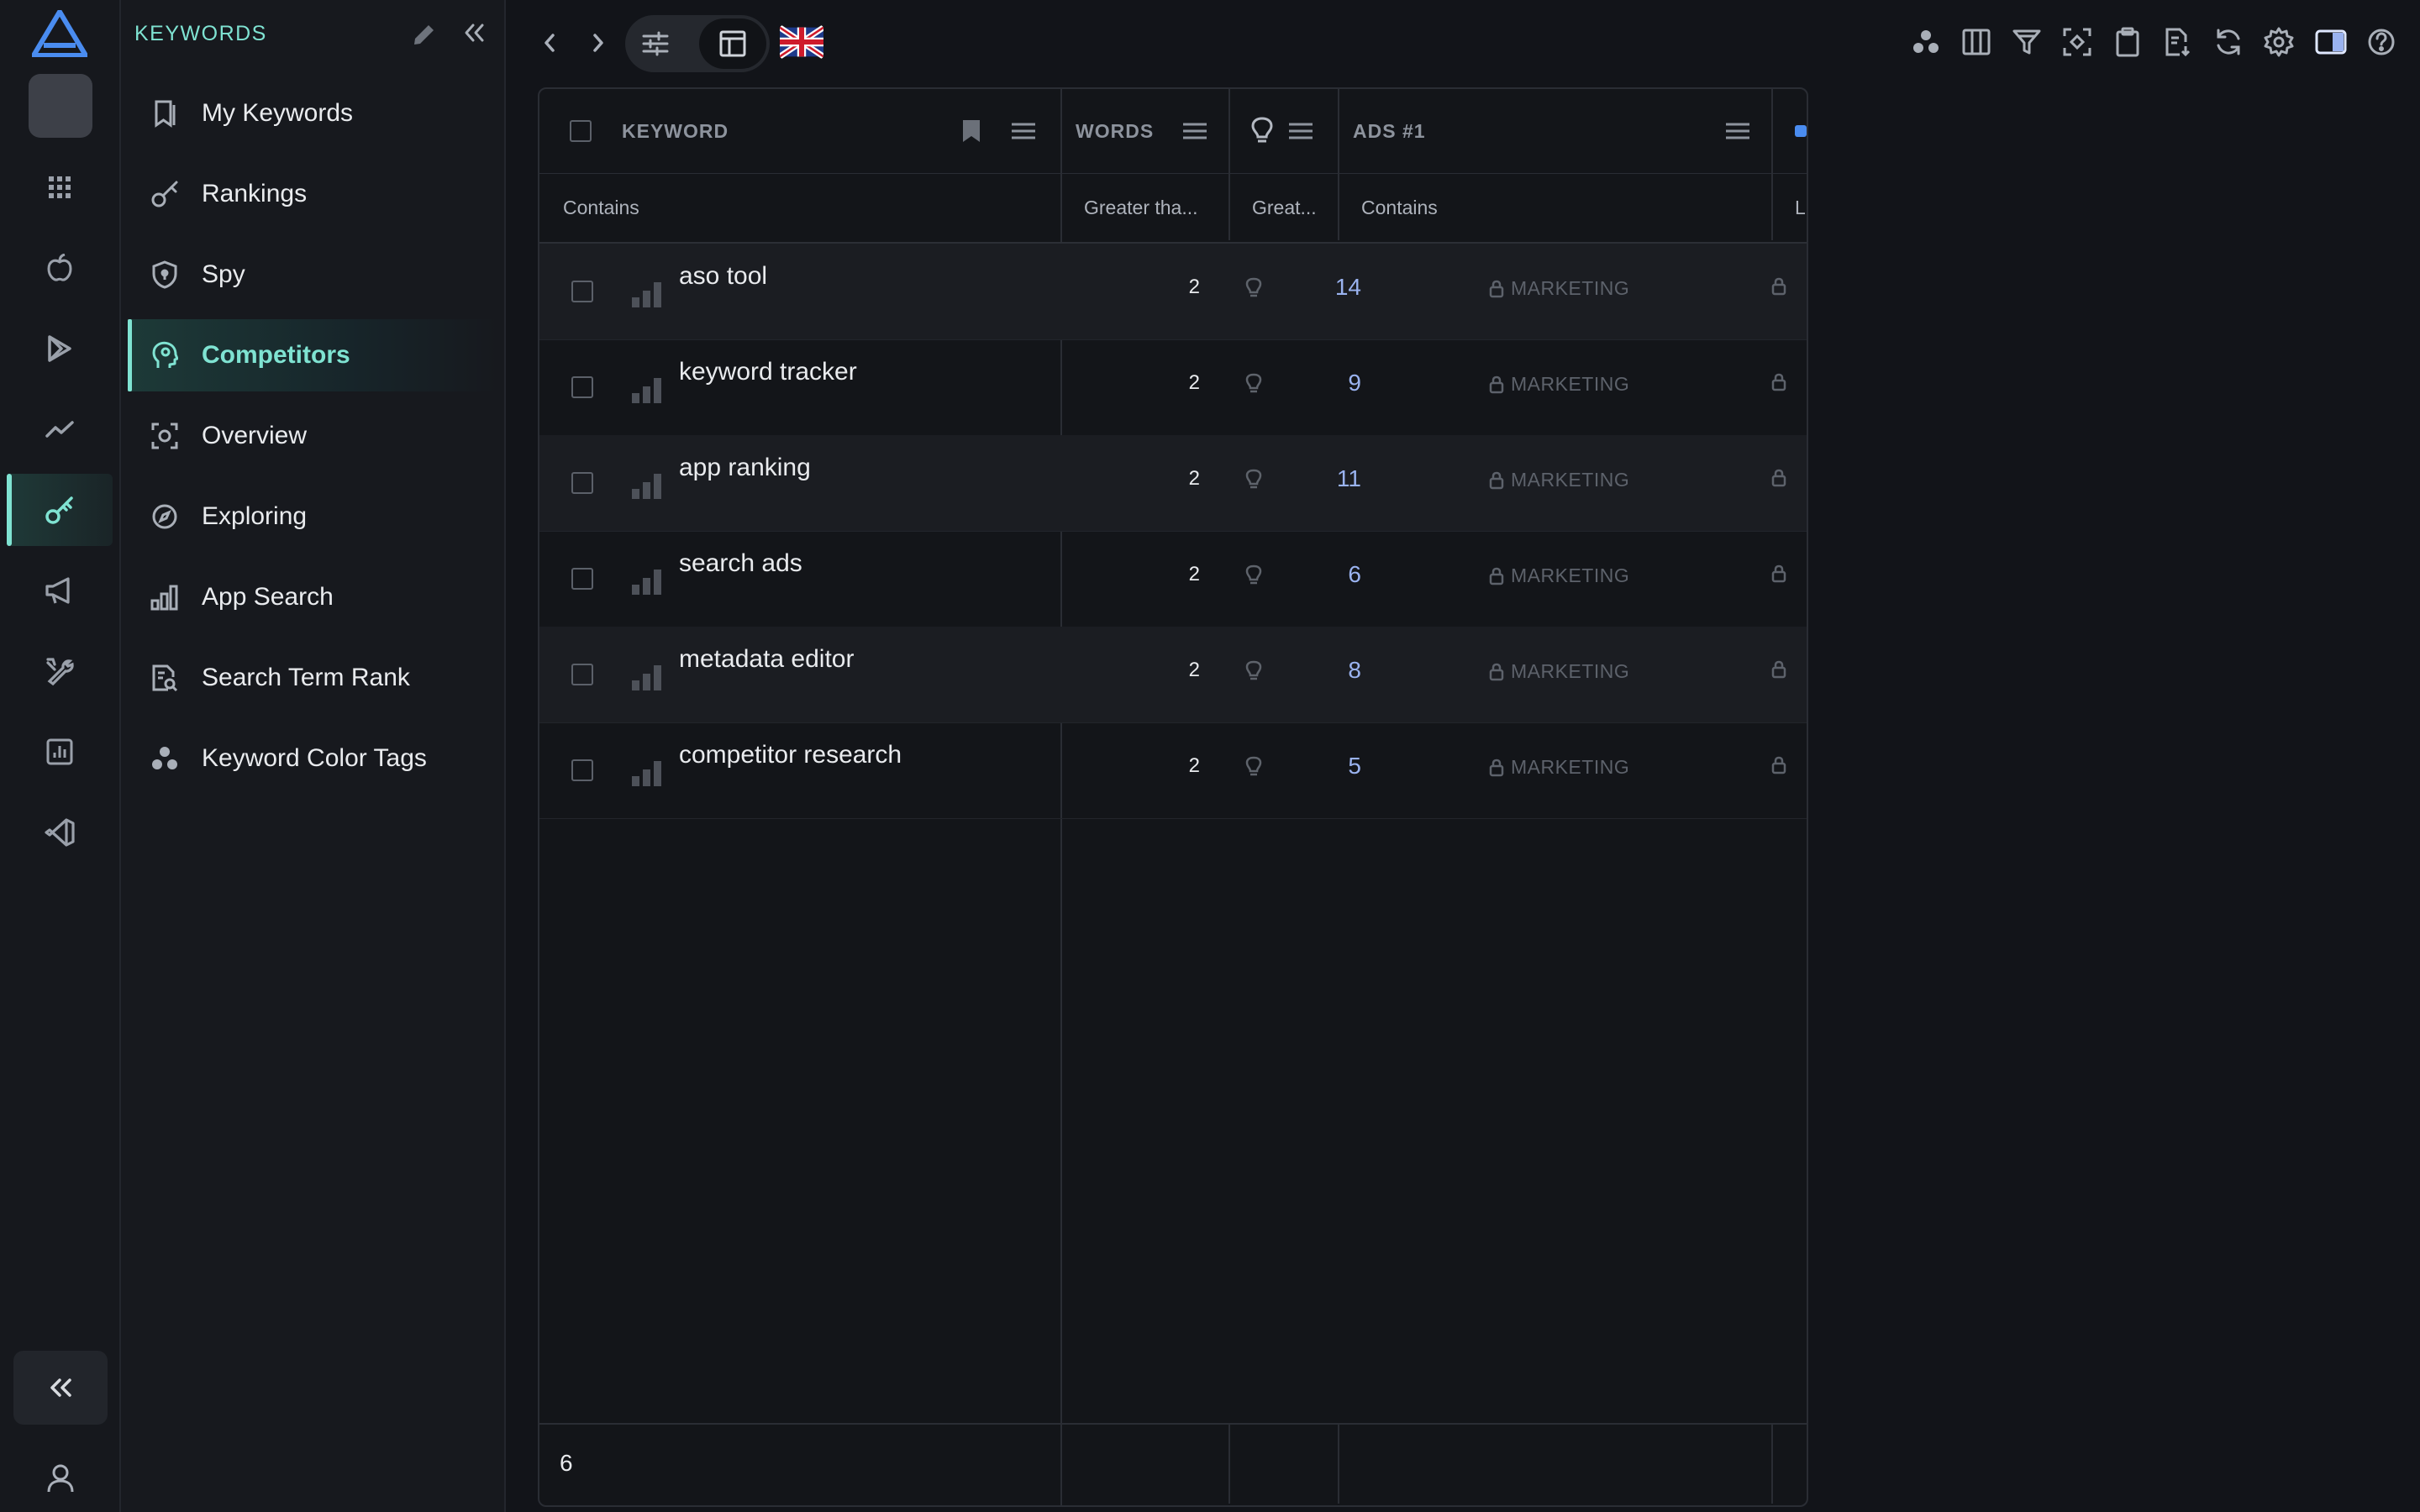 The image size is (2420, 1512). Describe the element at coordinates (424, 34) in the screenshot. I see `edit-icon` at that location.